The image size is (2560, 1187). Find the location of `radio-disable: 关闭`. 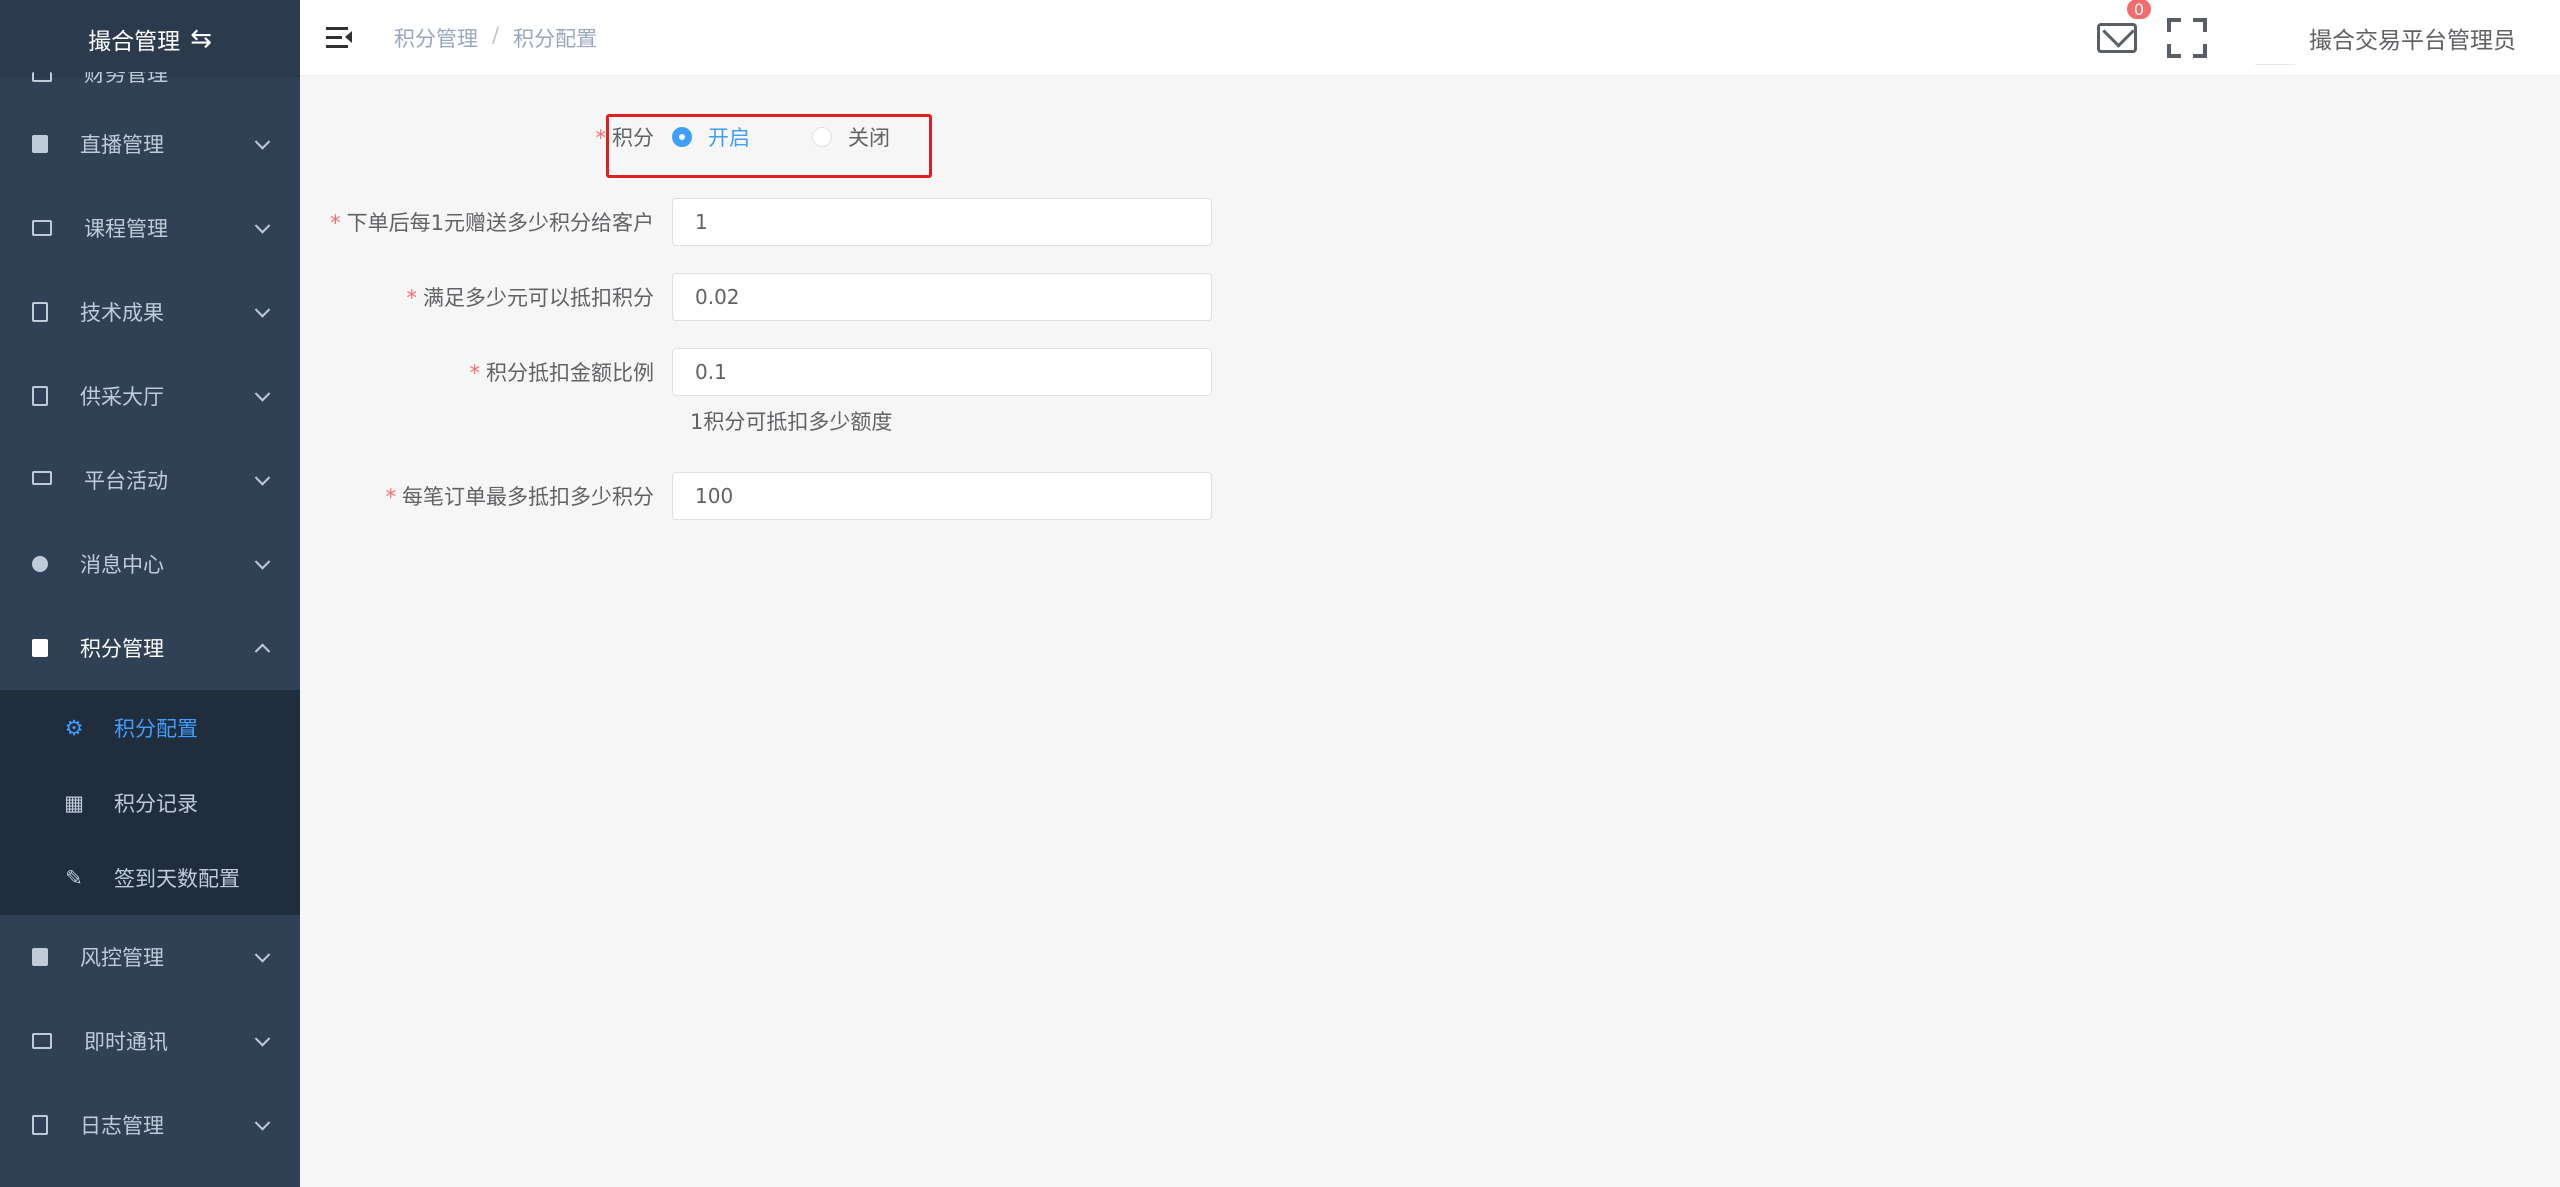

radio-disable: 关闭 is located at coordinates (851, 137).